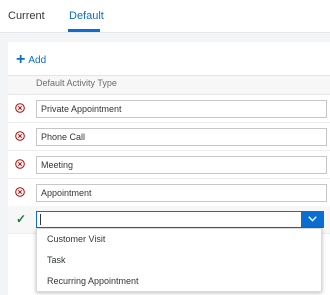  I want to click on activity-type-field: Meeting, so click(181, 165).